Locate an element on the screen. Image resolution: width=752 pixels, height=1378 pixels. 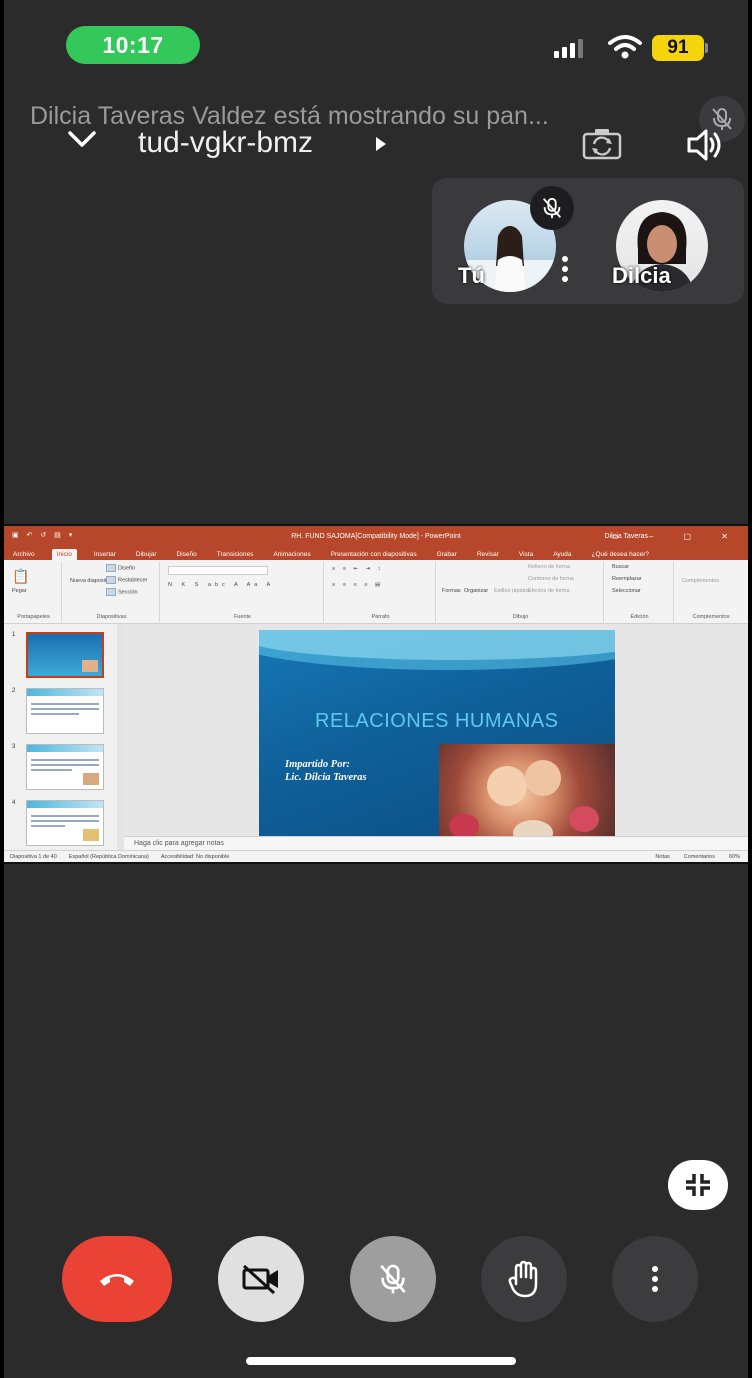
shape-outline-button: Contorno de forma is located at coordinates (551, 579).